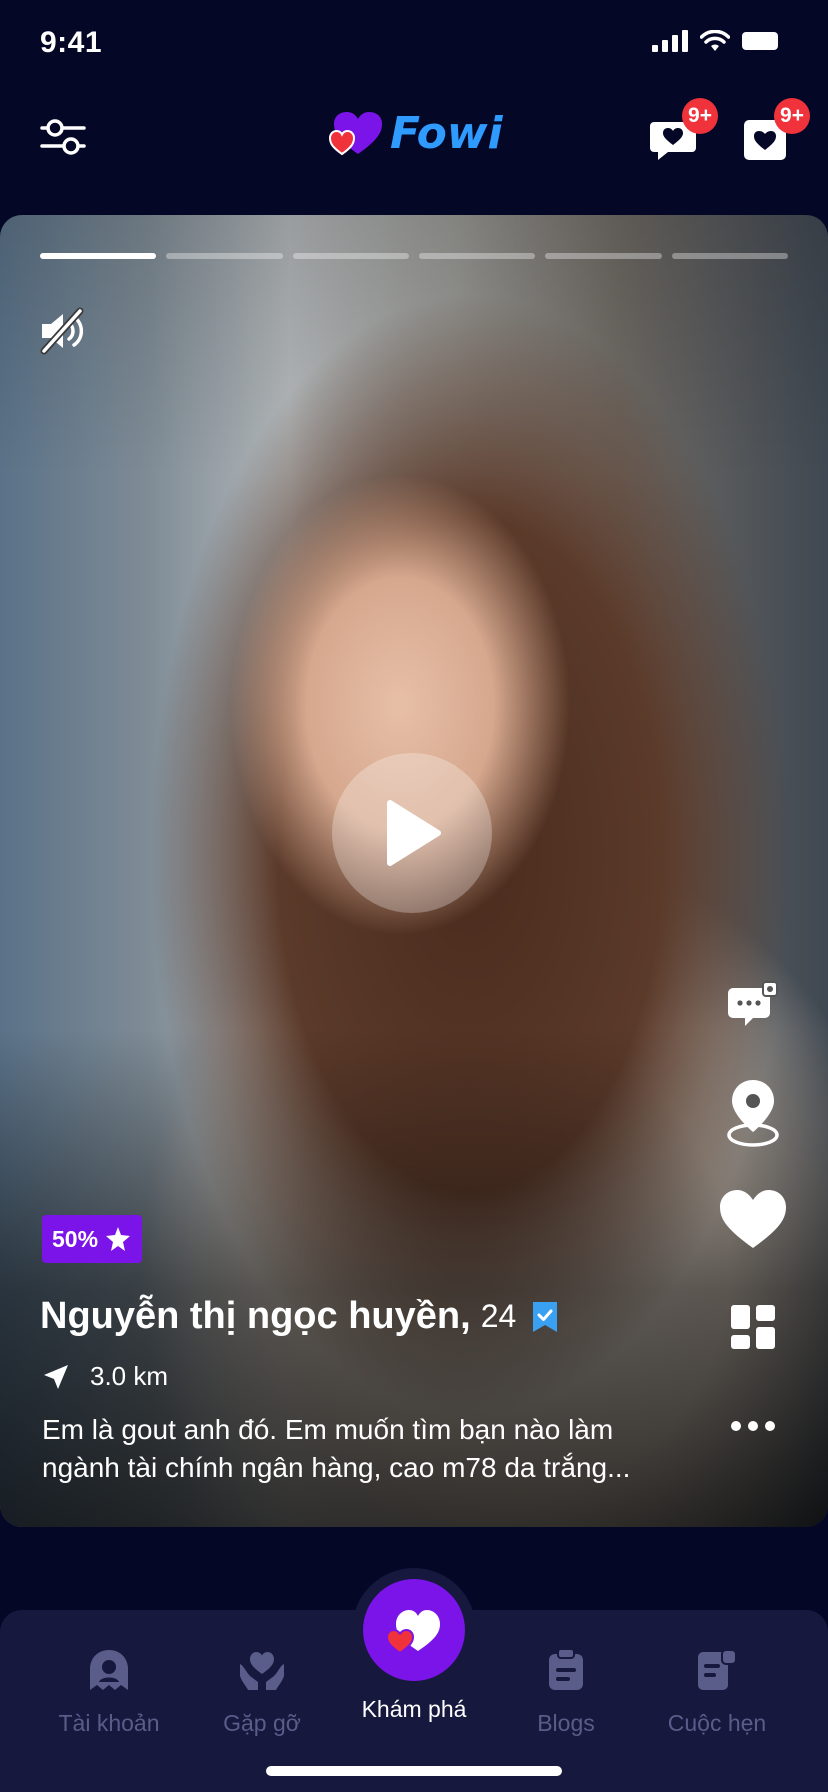 Image resolution: width=828 pixels, height=1792 pixels. I want to click on speaker-muted-icon, so click(62, 331).